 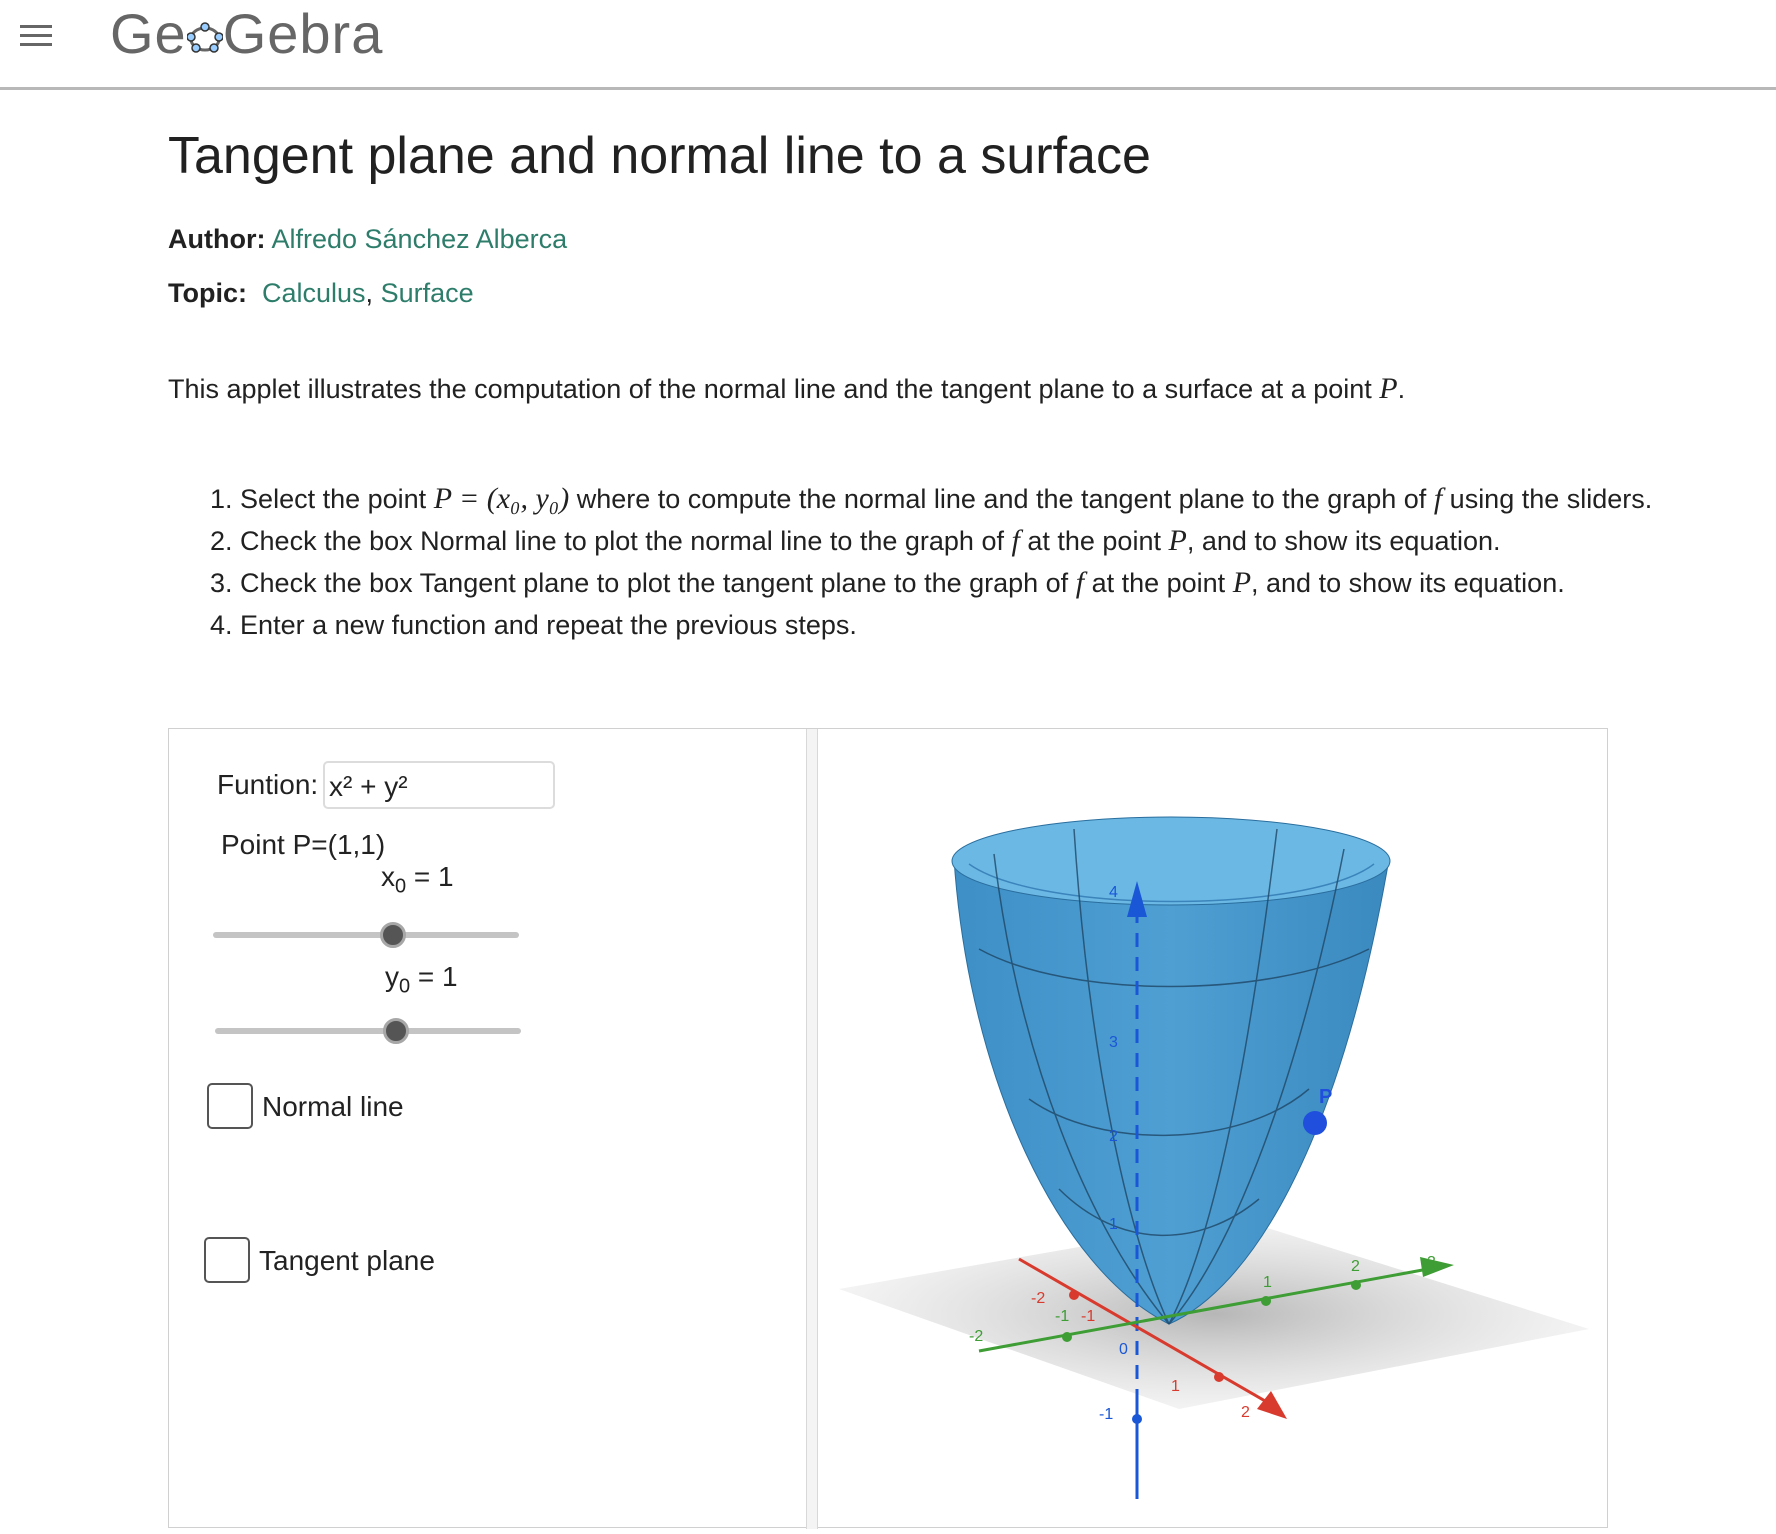 What do you see at coordinates (368, 1031) in the screenshot?
I see `y0-slider` at bounding box center [368, 1031].